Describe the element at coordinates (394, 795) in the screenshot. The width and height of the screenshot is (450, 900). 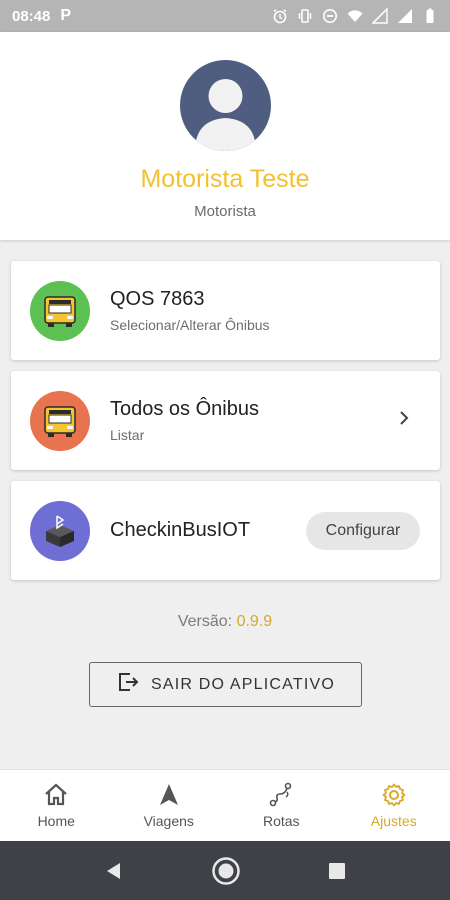
I see `gear-icon` at that location.